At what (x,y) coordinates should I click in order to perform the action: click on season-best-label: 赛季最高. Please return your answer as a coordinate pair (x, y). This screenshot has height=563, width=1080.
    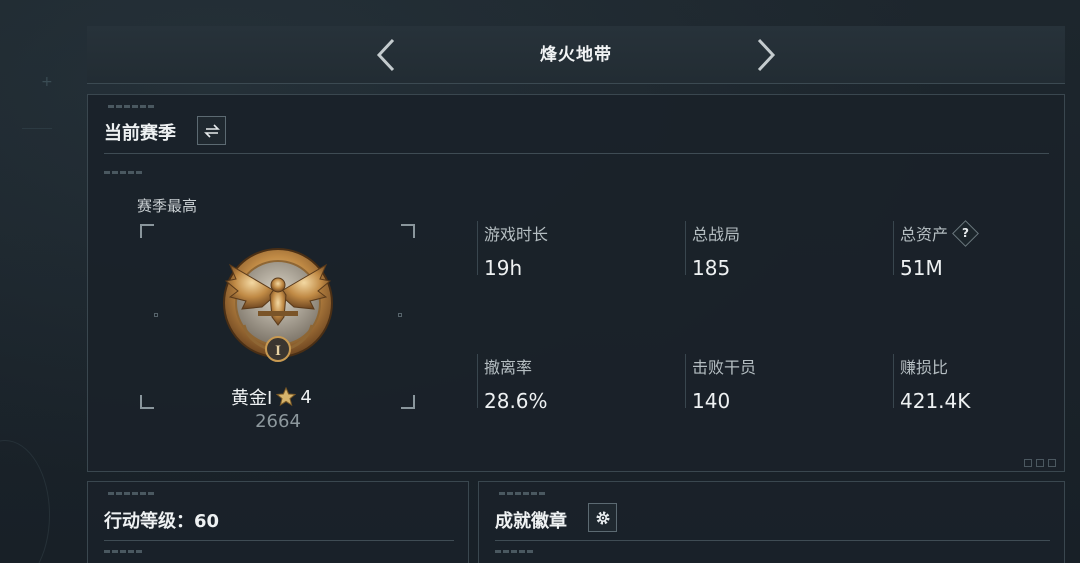
    Looking at the image, I should click on (167, 206).